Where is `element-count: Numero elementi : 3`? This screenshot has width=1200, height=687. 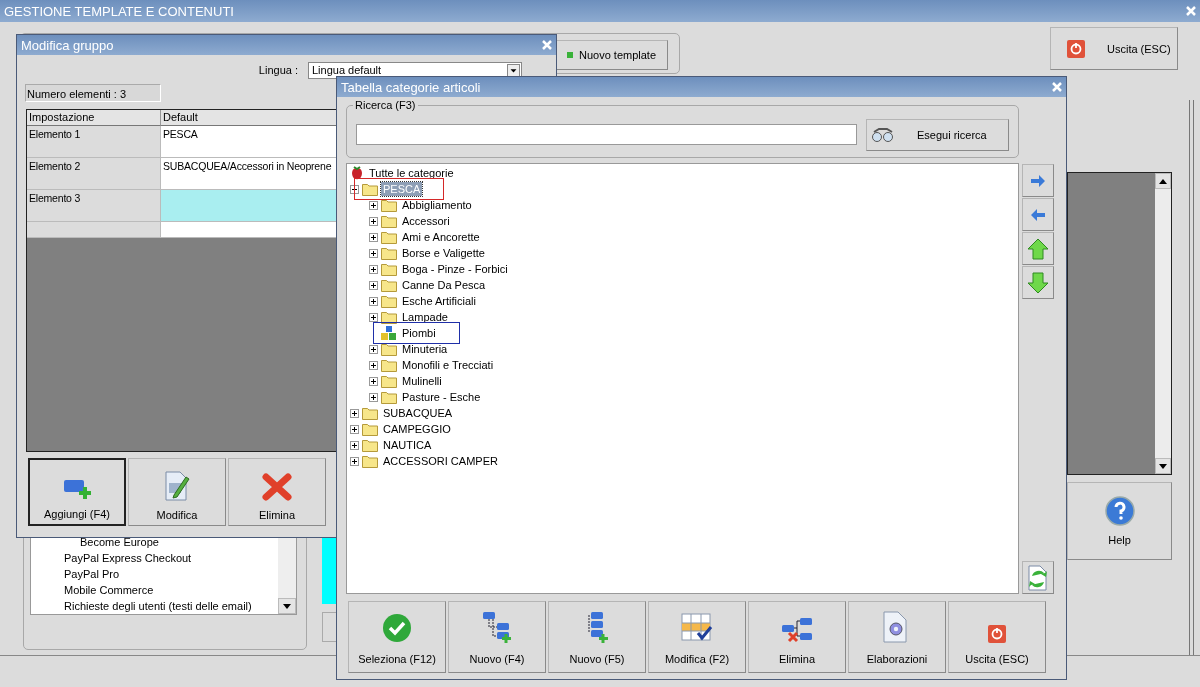
element-count: Numero elementi : 3 is located at coordinates (93, 93).